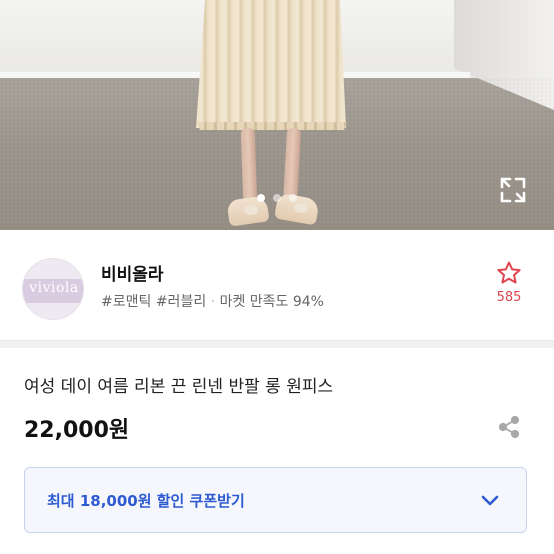 The height and width of the screenshot is (554, 554). Describe the element at coordinates (126, 302) in the screenshot. I see `seller-tag: #로맨틱` at that location.